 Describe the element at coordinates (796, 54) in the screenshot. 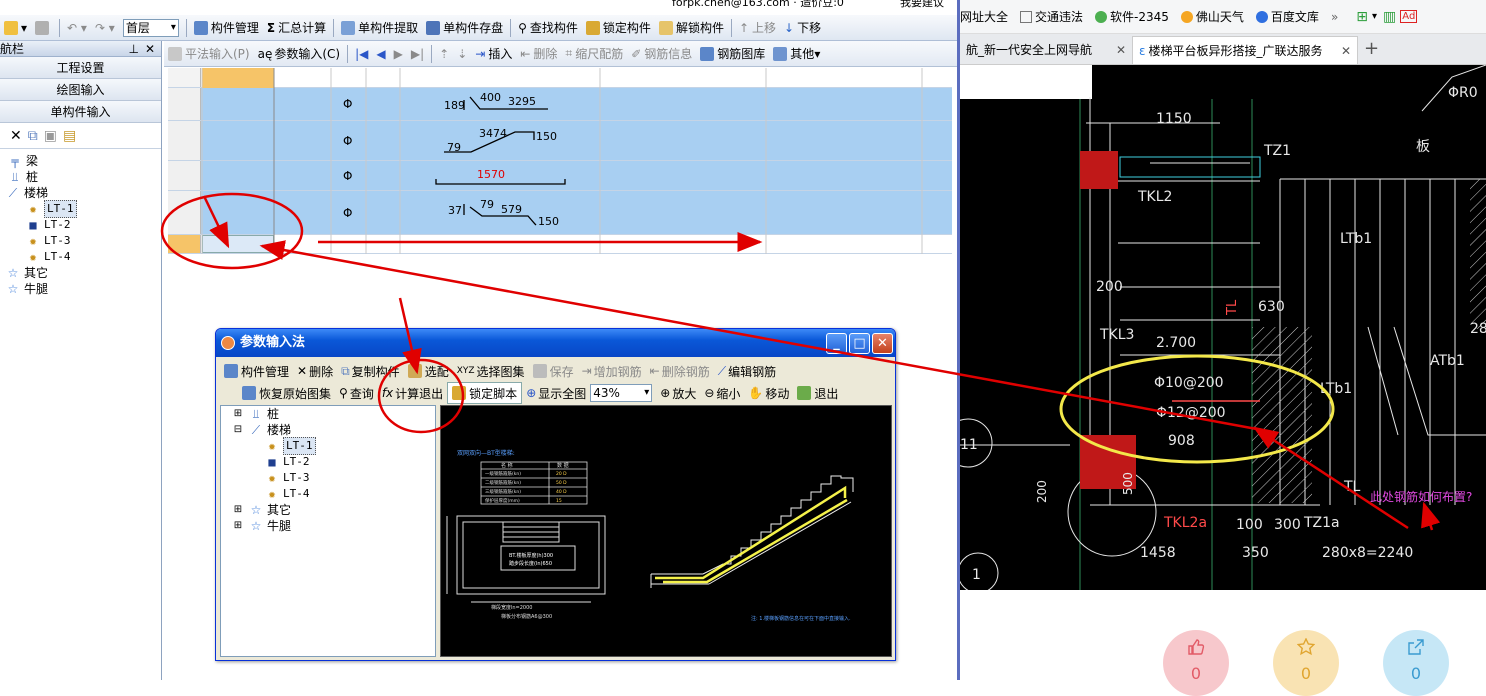

I see `other-menu-button: 其他 ▾` at that location.